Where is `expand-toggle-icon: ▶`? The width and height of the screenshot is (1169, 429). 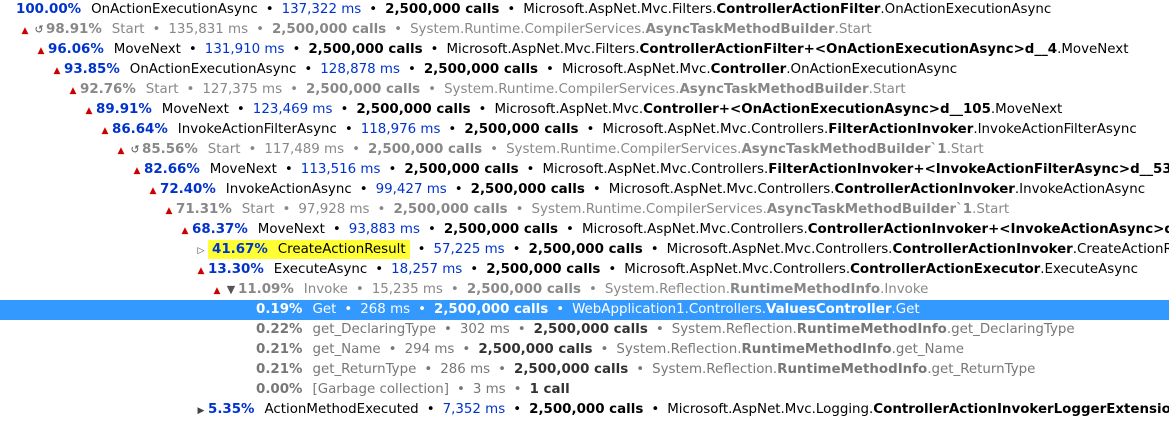
expand-toggle-icon: ▶ is located at coordinates (201, 410).